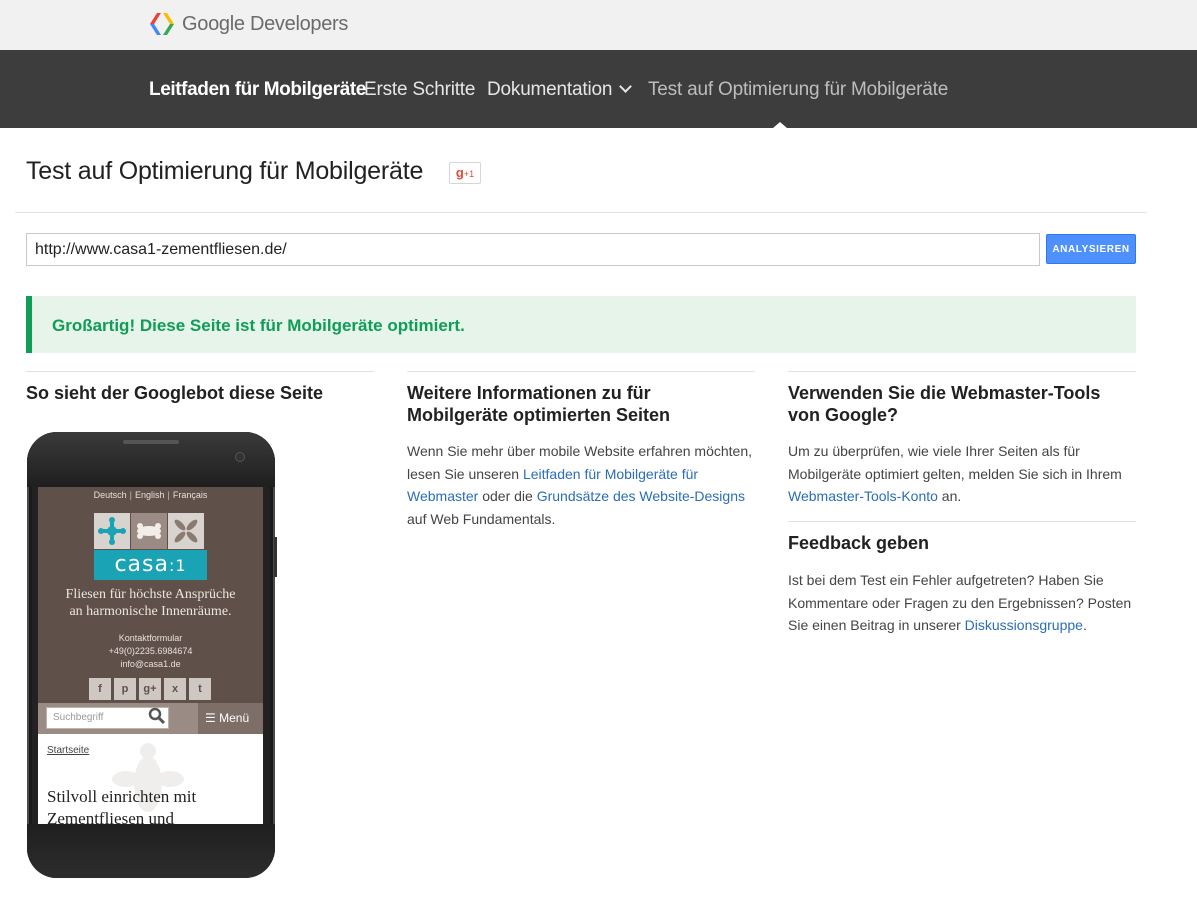  Describe the element at coordinates (151, 851) in the screenshot. I see `phone-bottom` at that location.